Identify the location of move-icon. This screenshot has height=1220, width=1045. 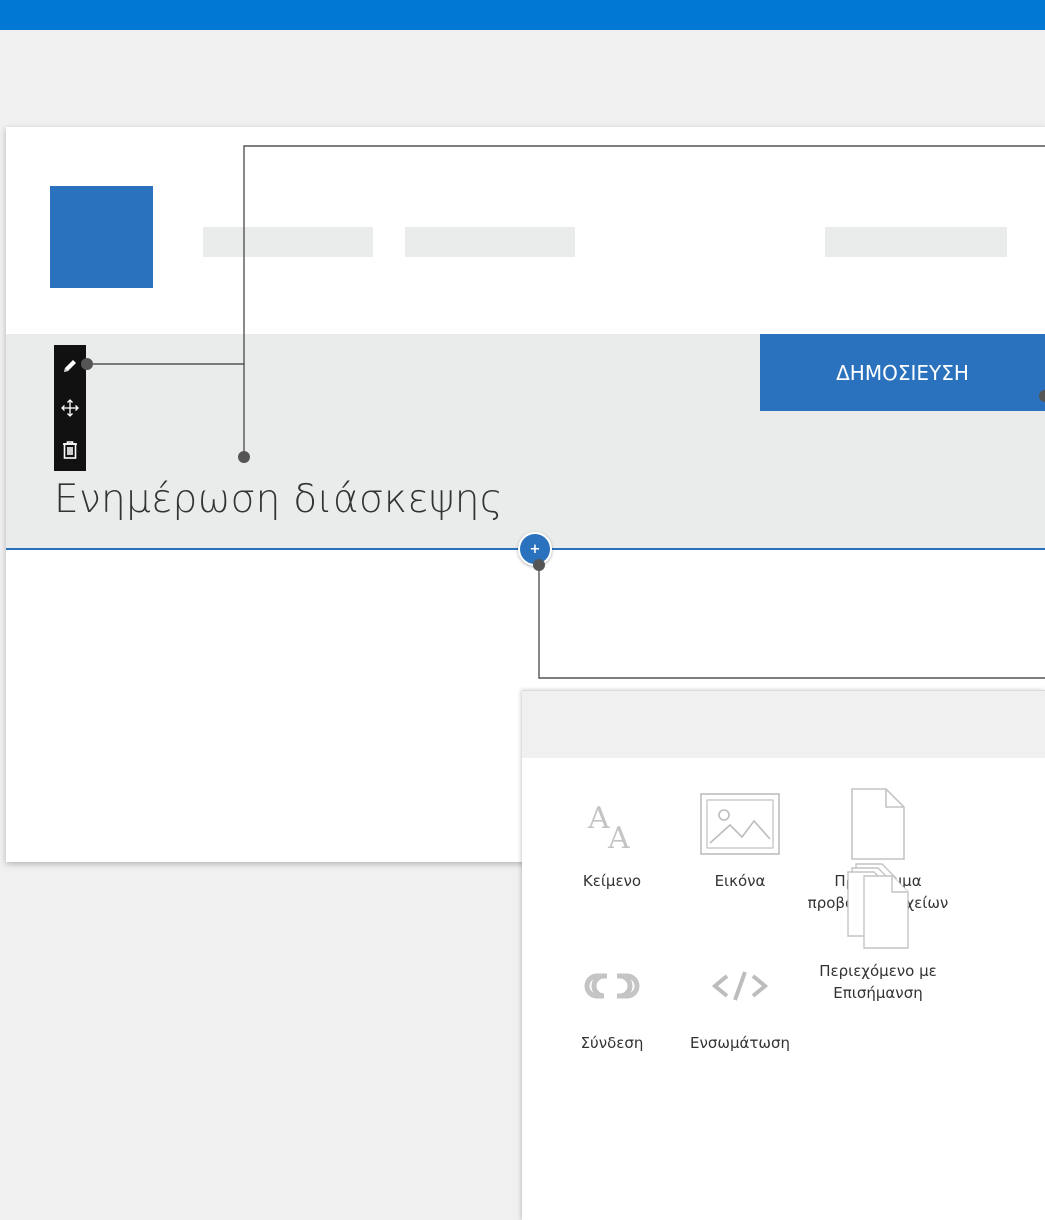
(70, 408).